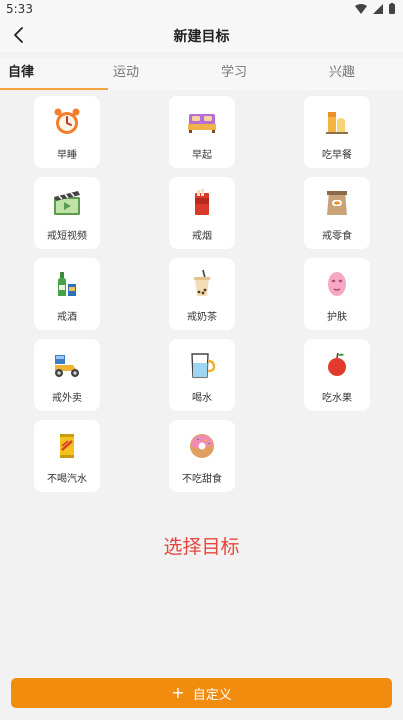 This screenshot has height=720, width=403. I want to click on goal-card: 护肤, so click(337, 294).